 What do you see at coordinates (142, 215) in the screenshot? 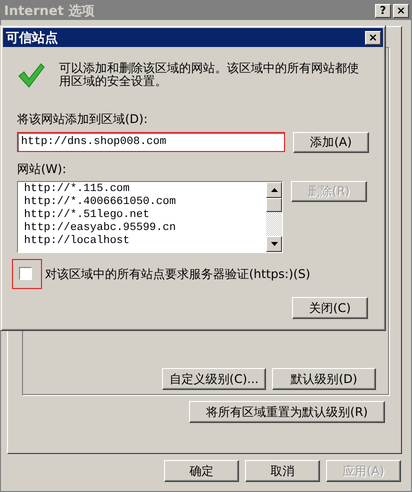
I see `site-list-item: http://*.51lego.net` at bounding box center [142, 215].